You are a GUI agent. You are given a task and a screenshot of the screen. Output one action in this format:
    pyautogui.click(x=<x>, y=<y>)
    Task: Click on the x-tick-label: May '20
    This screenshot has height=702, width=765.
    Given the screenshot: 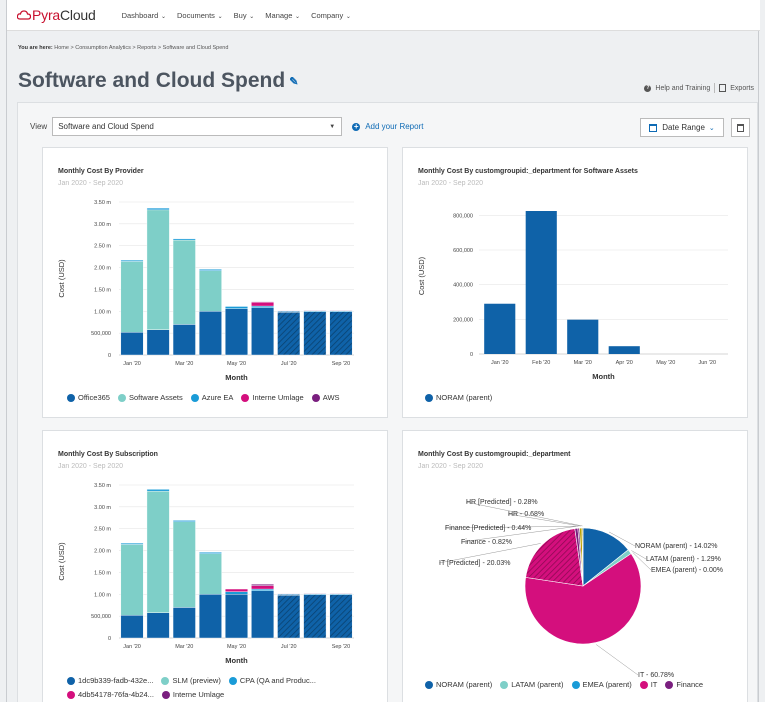 What is the action you would take?
    pyautogui.click(x=236, y=364)
    